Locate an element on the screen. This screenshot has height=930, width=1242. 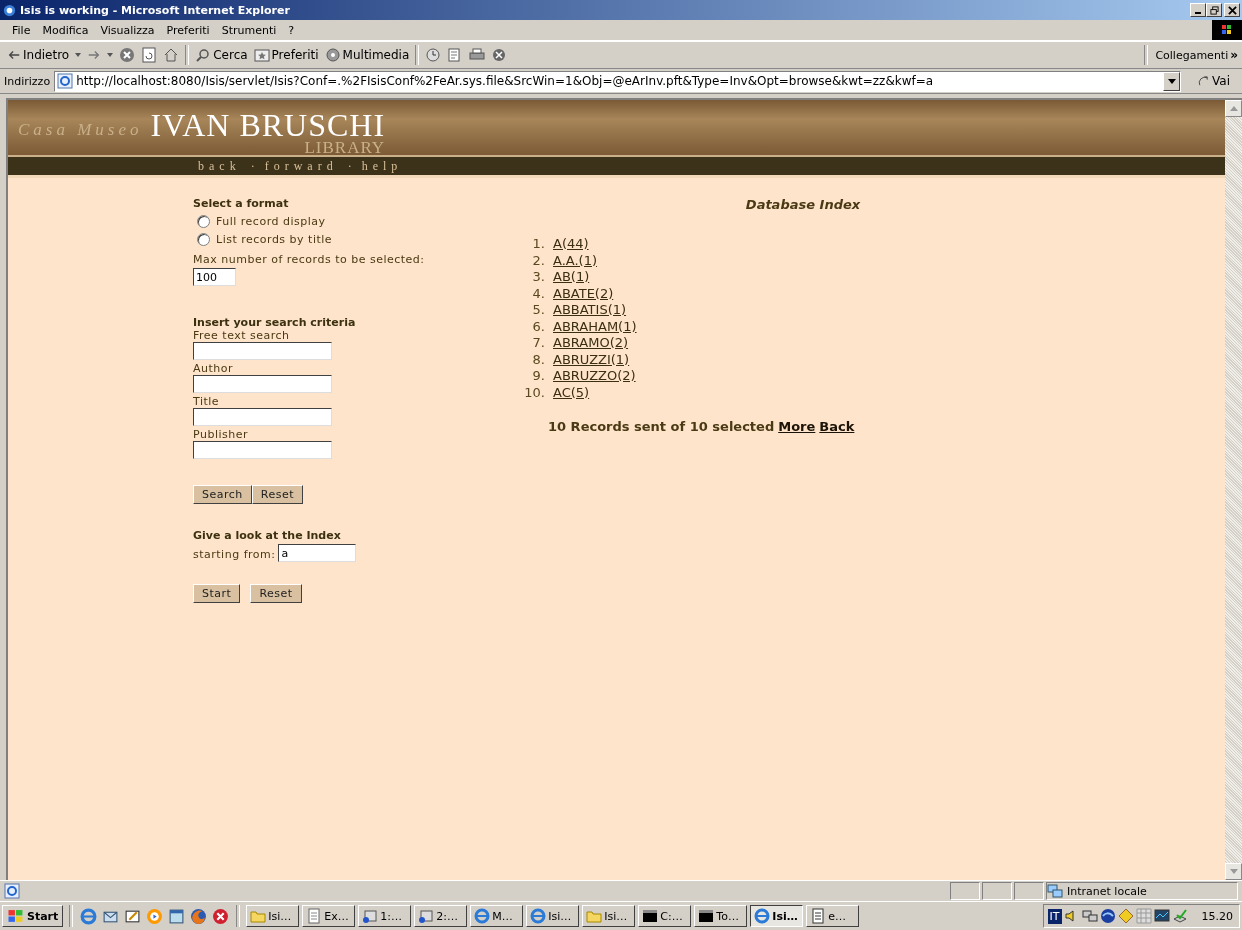
search-toolbar-button: Cerca is located at coordinates (221, 55).